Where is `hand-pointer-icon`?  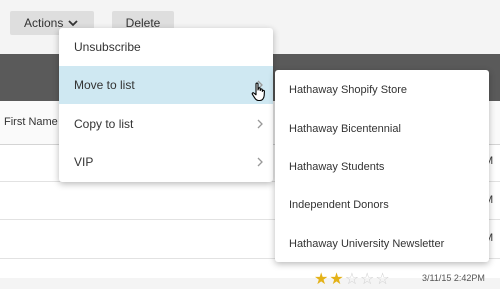
hand-pointer-icon is located at coordinates (258, 92).